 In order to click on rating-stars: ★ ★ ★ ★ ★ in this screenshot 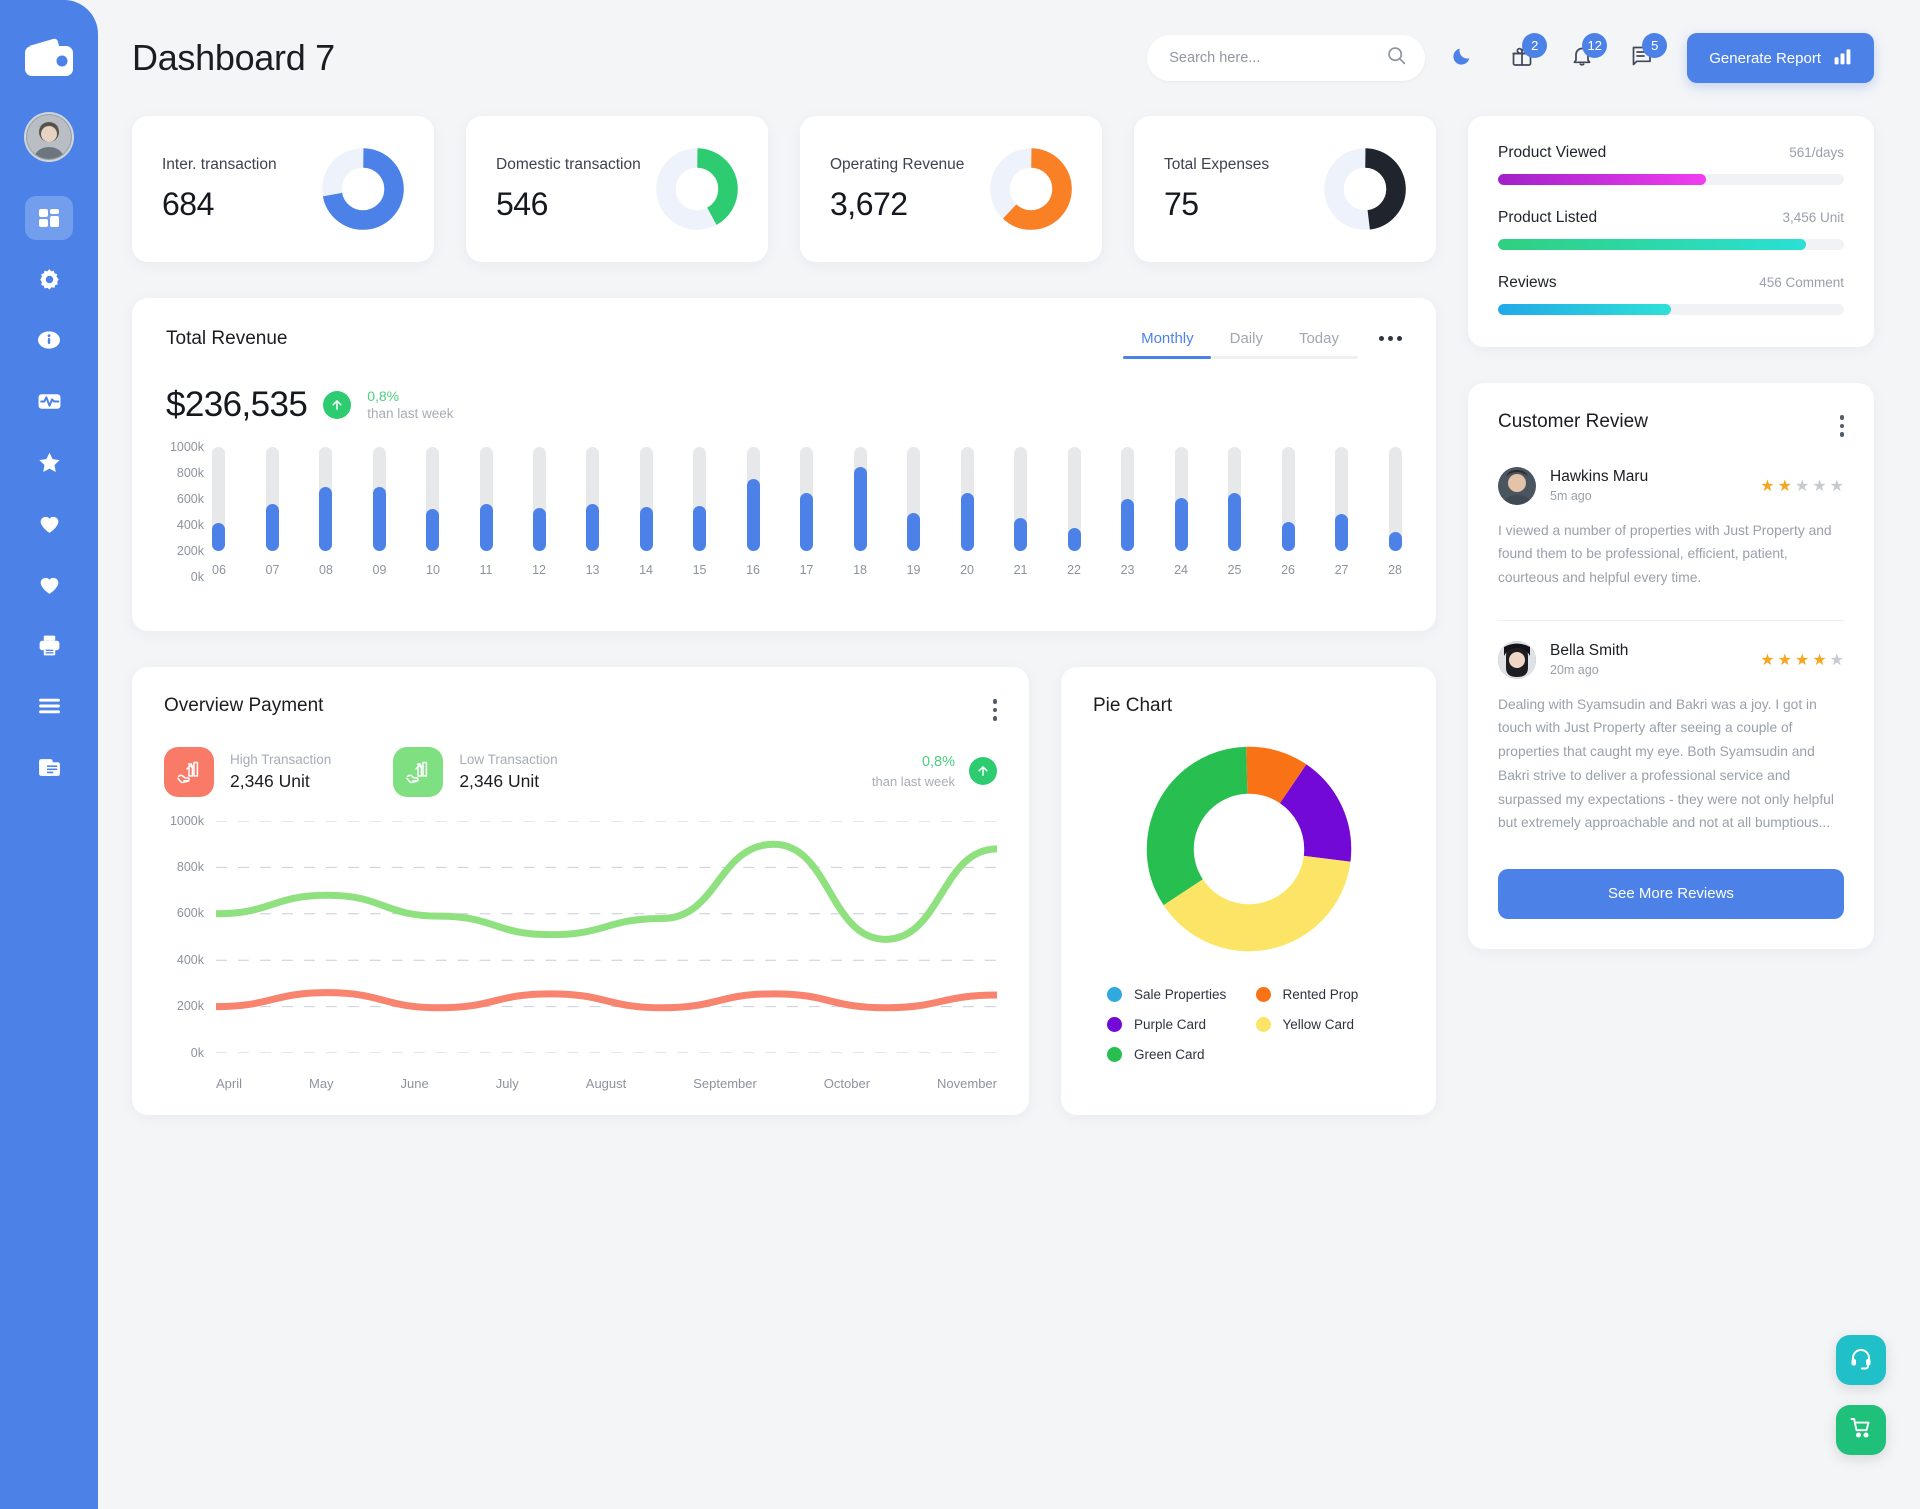, I will do `click(1802, 660)`.